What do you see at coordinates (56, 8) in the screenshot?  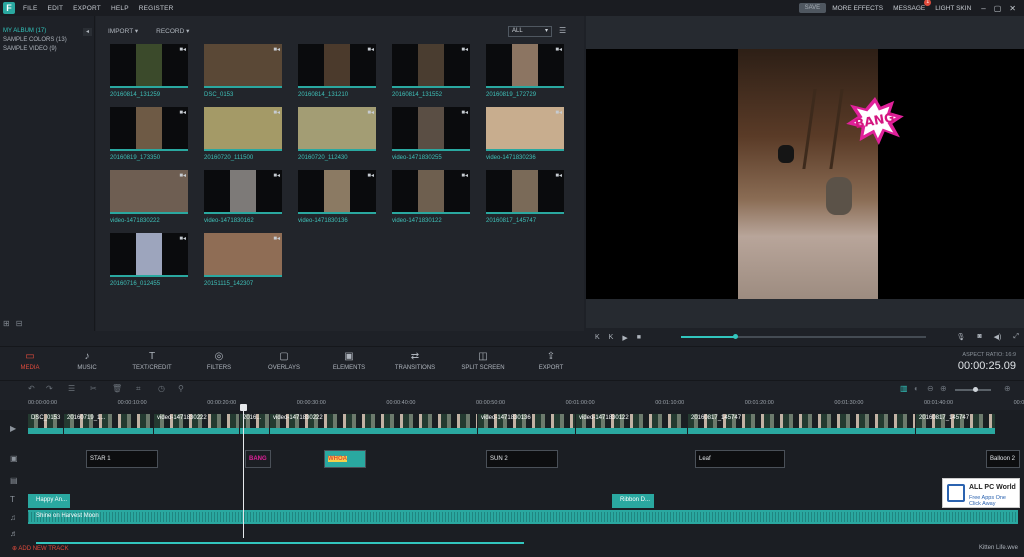 I see `menu-edit: EDIT` at bounding box center [56, 8].